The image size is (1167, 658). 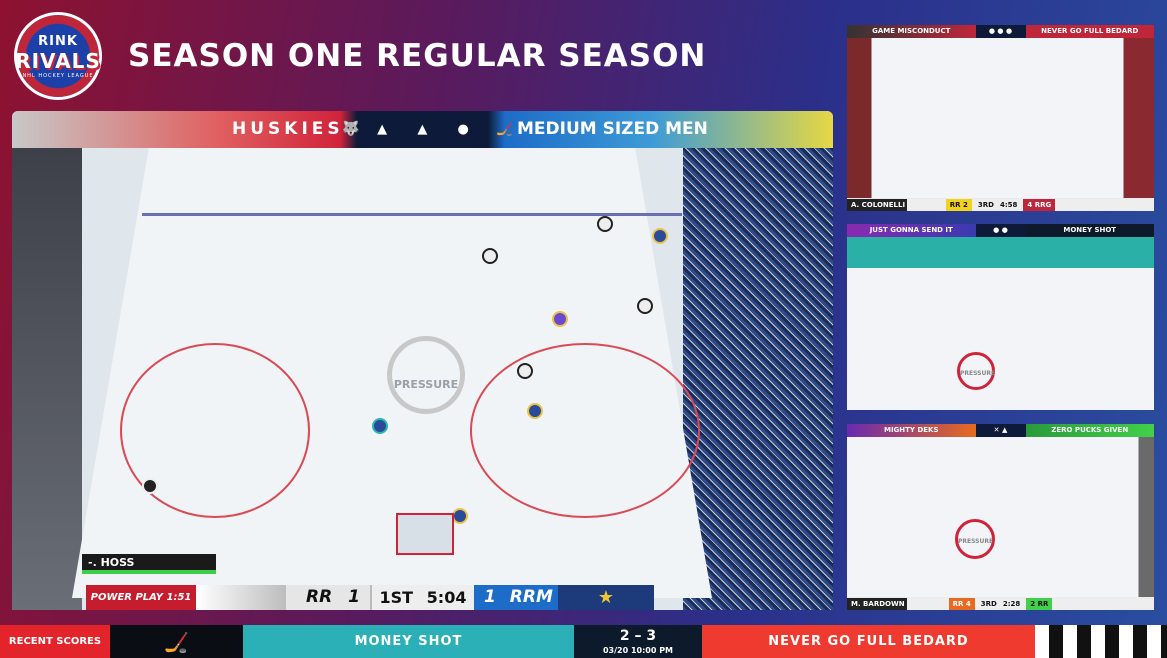 I want to click on ticker-team2: NEVER GO FULL BEDARD, so click(x=868, y=641).